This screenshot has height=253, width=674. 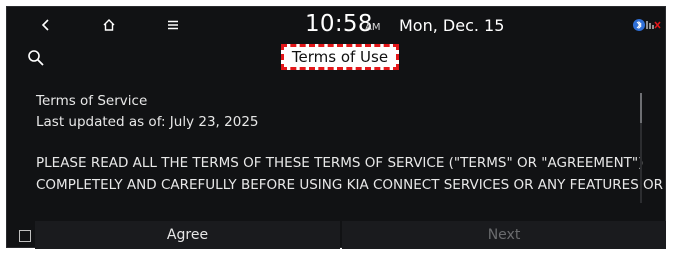 I want to click on back-button, so click(x=46, y=25).